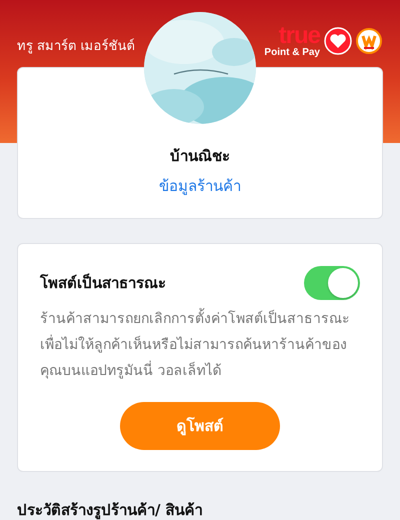  What do you see at coordinates (299, 36) in the screenshot?
I see `logo-wordmark: true` at bounding box center [299, 36].